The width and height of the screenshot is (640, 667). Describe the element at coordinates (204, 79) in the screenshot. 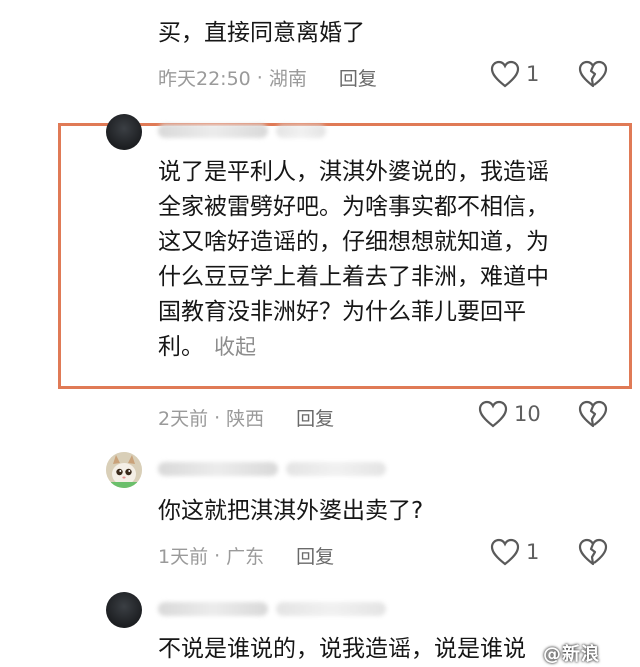

I see `comment-time: 昨天22:50` at that location.